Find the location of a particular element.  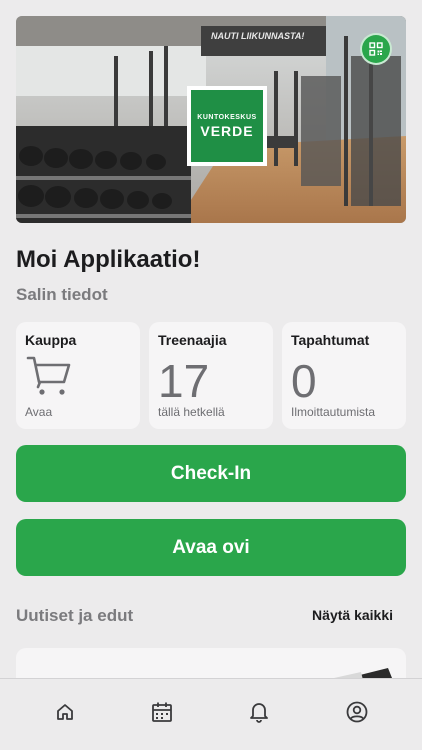

home-icon is located at coordinates (65, 712).